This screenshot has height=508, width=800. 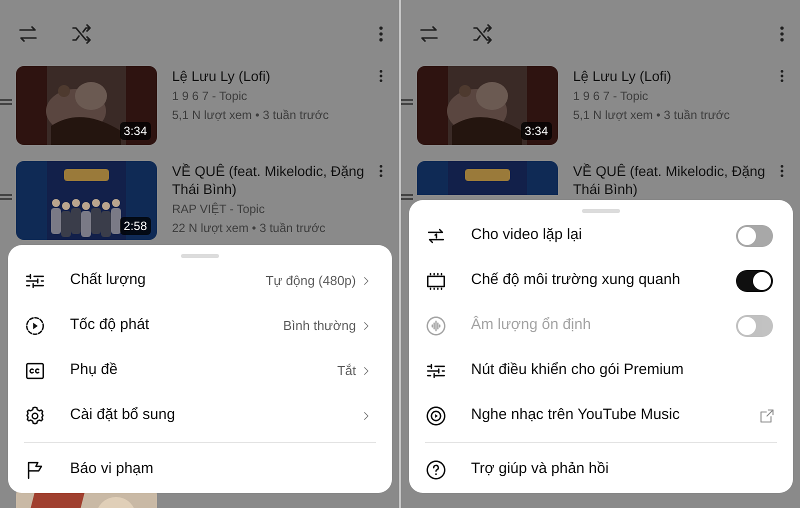 I want to click on menu-label: Trợ giúp và phản hồi, so click(x=540, y=469).